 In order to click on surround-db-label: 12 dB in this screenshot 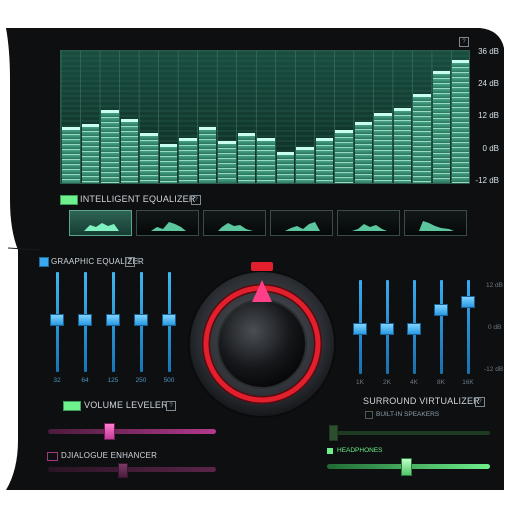, I will do `click(494, 285)`.